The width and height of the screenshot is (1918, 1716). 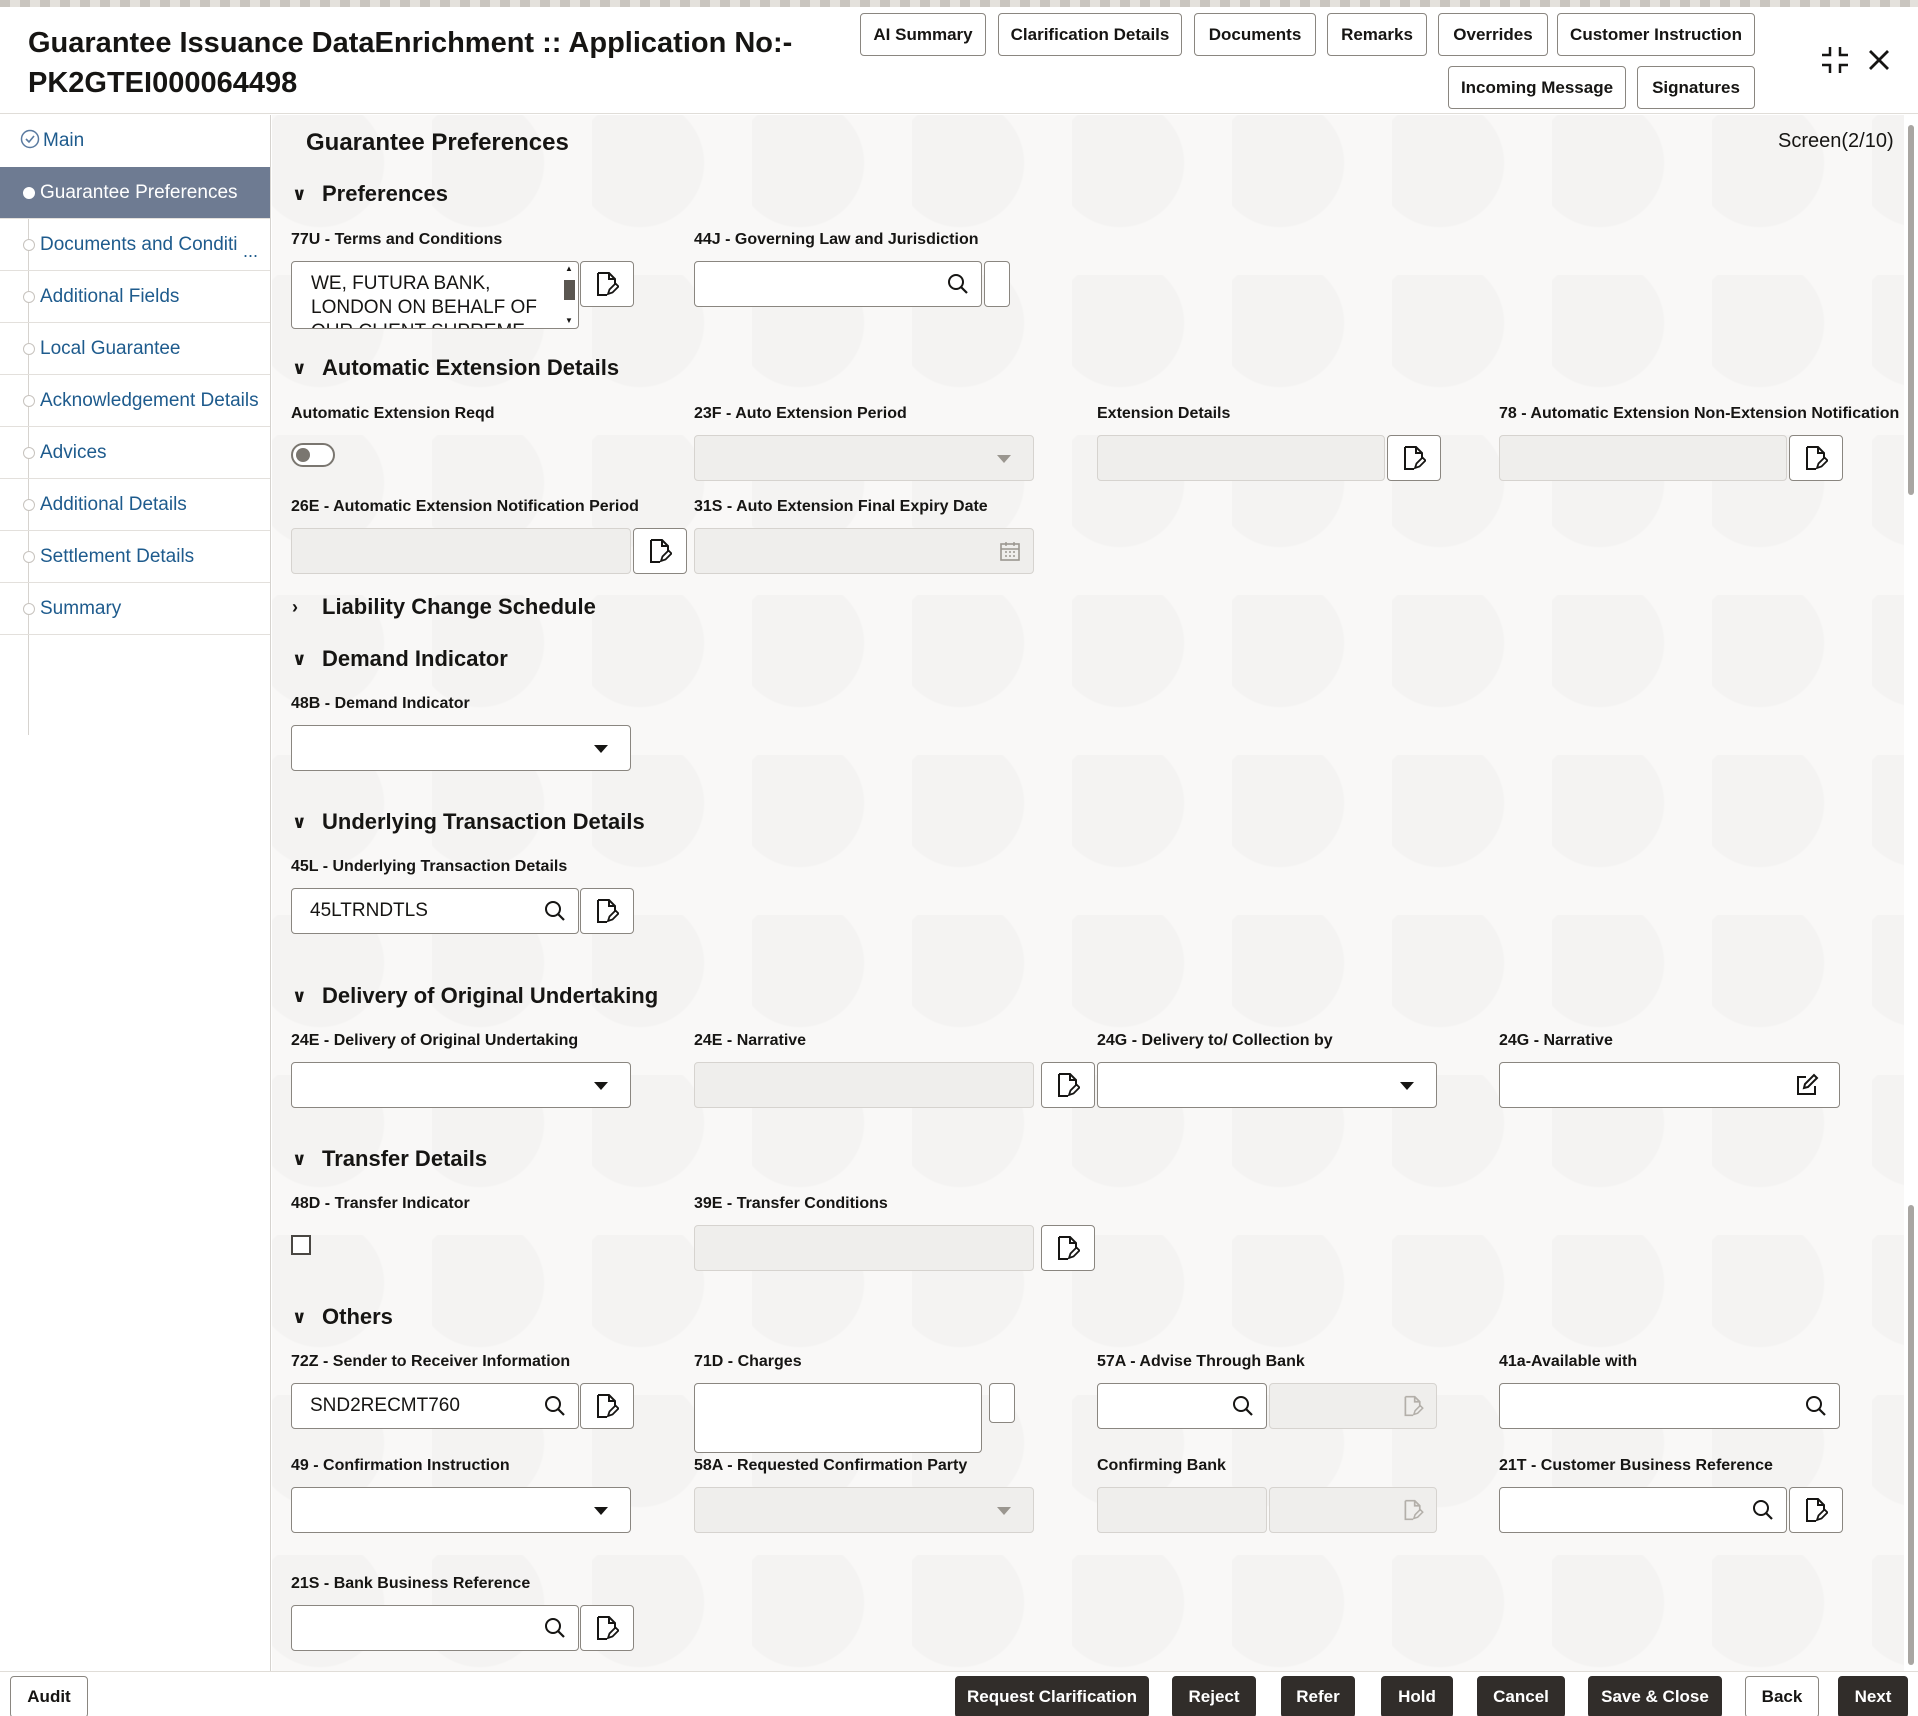 I want to click on cancel-button: Cancel, so click(x=1521, y=1696).